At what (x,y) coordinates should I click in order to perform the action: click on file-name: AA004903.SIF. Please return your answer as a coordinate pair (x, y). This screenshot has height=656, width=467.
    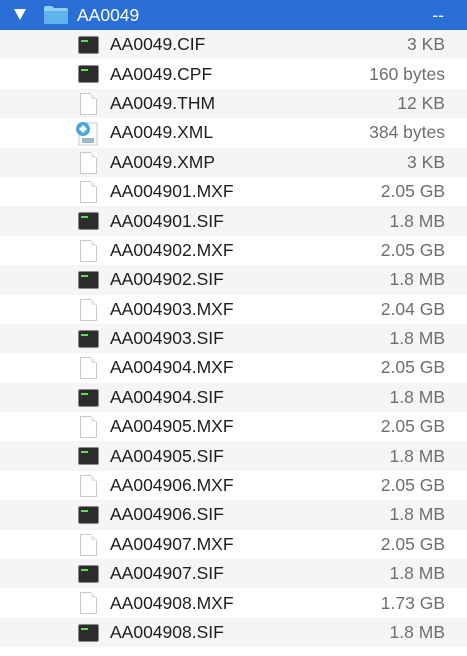
    Looking at the image, I should click on (167, 338).